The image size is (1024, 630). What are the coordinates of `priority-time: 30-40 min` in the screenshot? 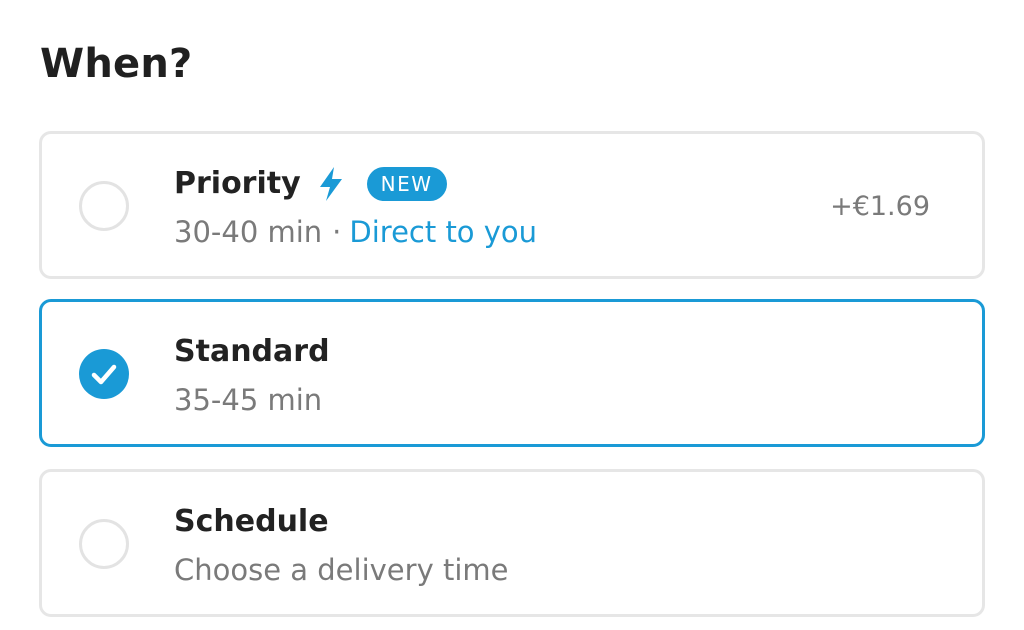 It's located at (248, 232).